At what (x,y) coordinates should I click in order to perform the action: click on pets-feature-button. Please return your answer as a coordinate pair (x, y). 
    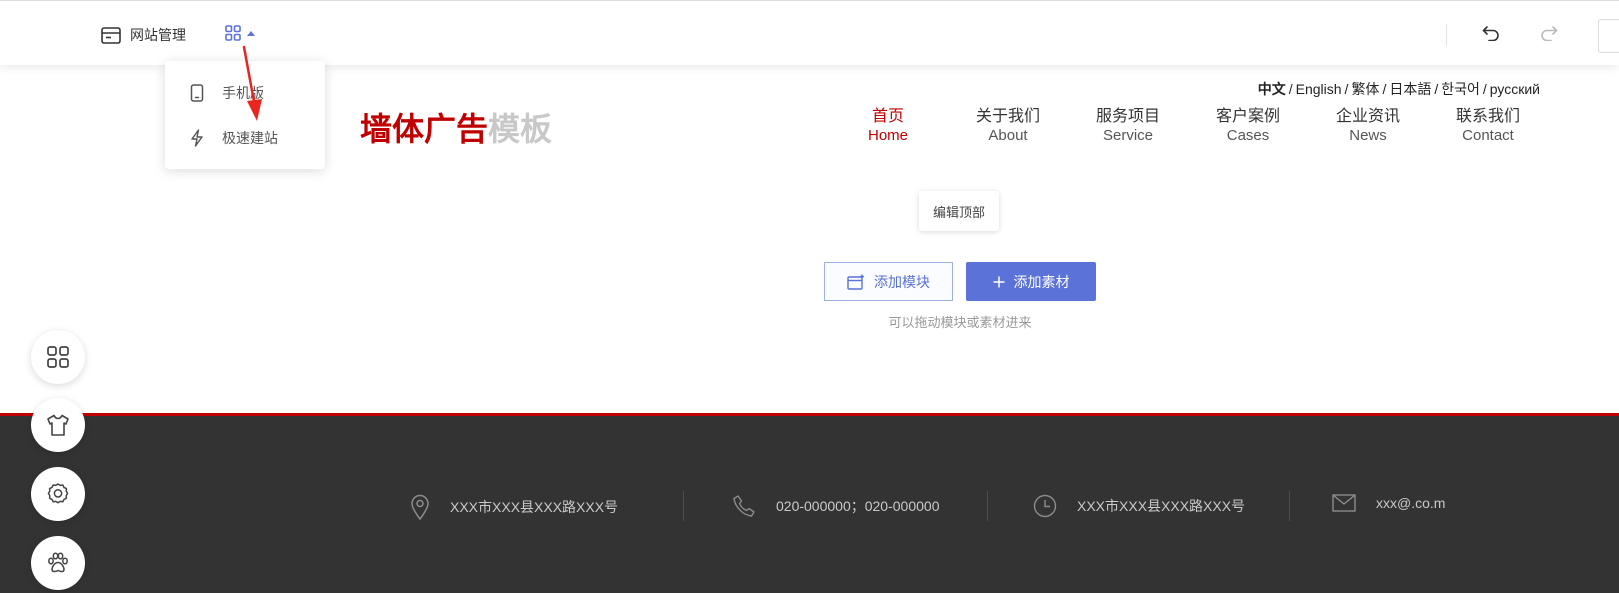
    Looking at the image, I should click on (58, 563).